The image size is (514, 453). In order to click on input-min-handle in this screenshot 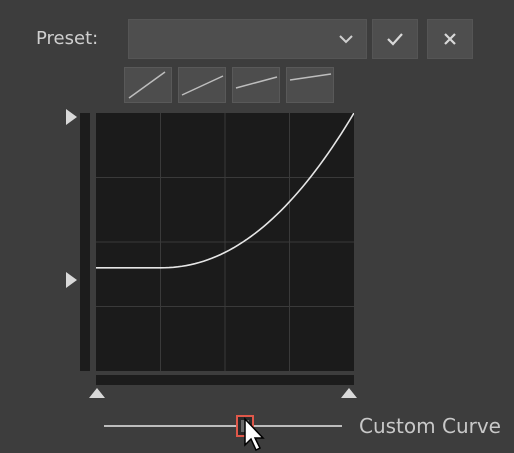, I will do `click(97, 393)`.